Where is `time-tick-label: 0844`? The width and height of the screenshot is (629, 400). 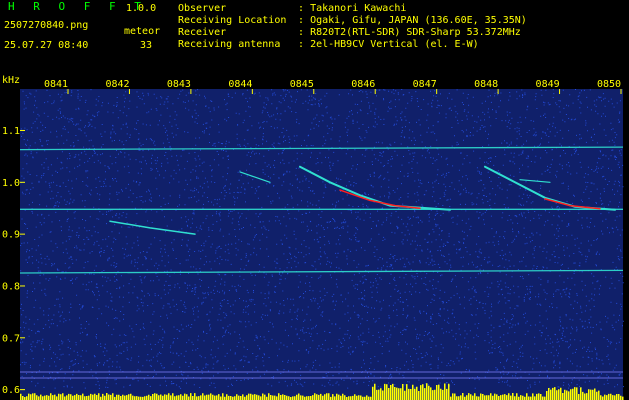
time-tick-label: 0844 is located at coordinates (240, 84).